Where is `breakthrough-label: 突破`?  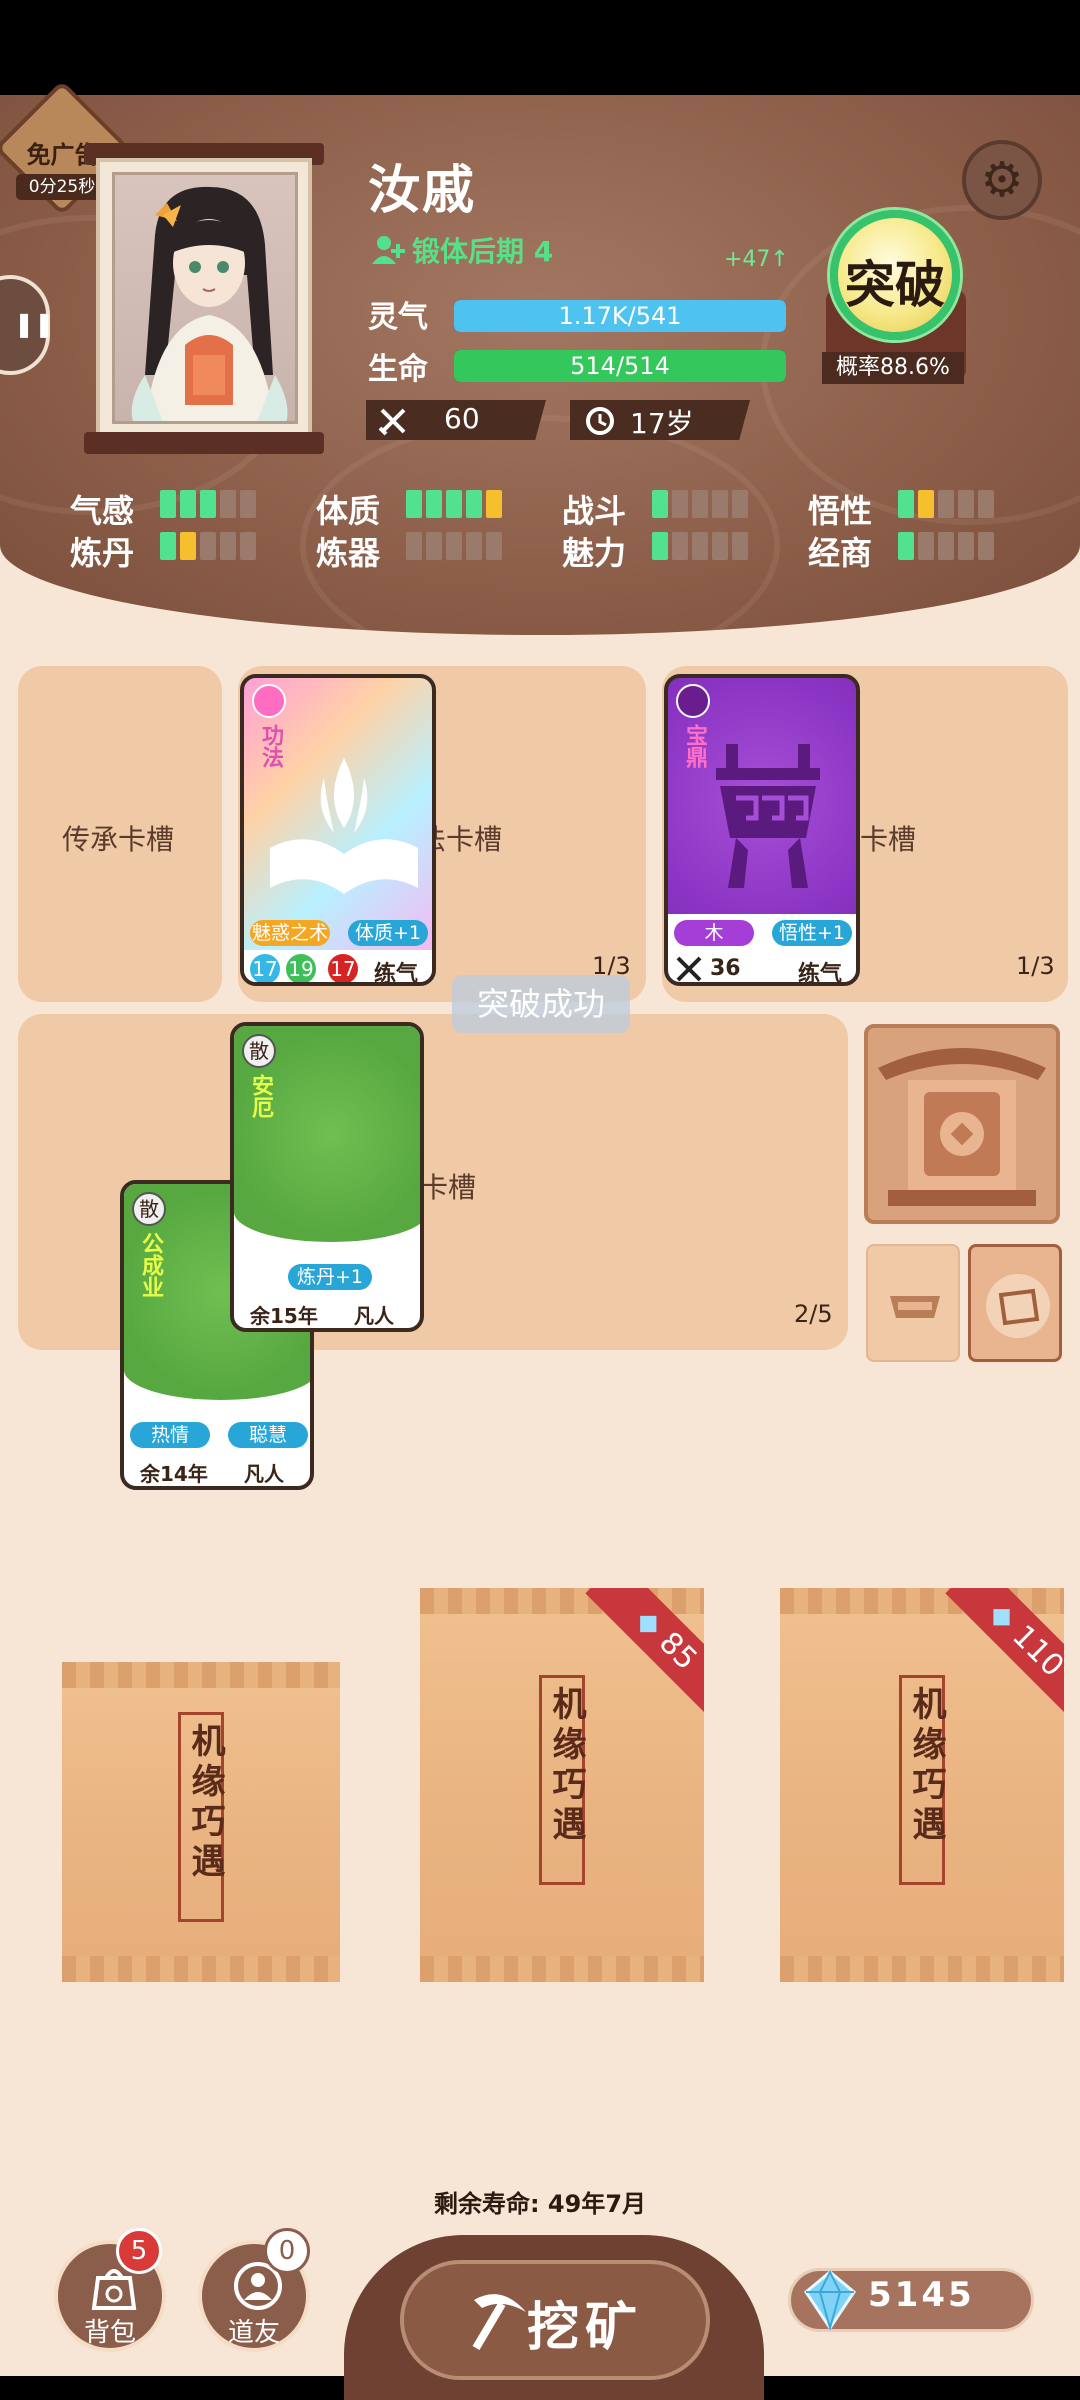 breakthrough-label: 突破 is located at coordinates (895, 285).